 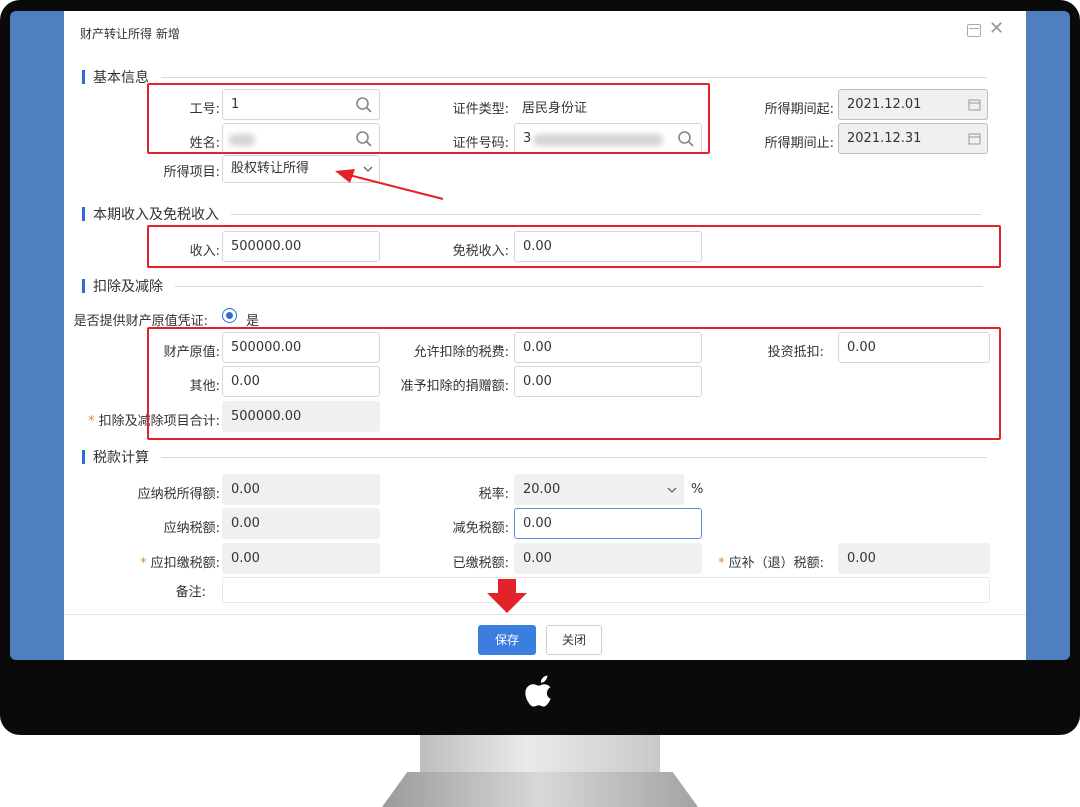 I want to click on period-start-input: 2021.12.01, so click(x=913, y=104).